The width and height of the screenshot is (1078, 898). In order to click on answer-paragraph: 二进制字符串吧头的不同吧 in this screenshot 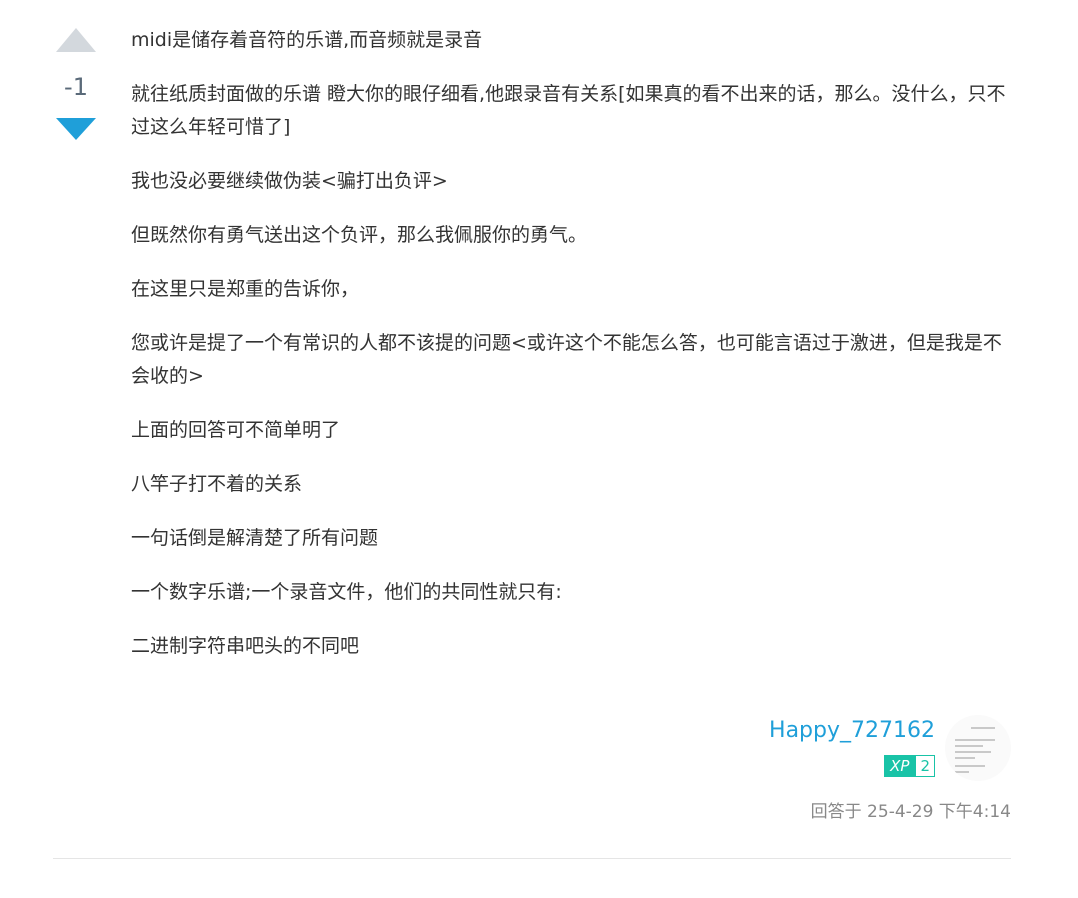, I will do `click(245, 646)`.